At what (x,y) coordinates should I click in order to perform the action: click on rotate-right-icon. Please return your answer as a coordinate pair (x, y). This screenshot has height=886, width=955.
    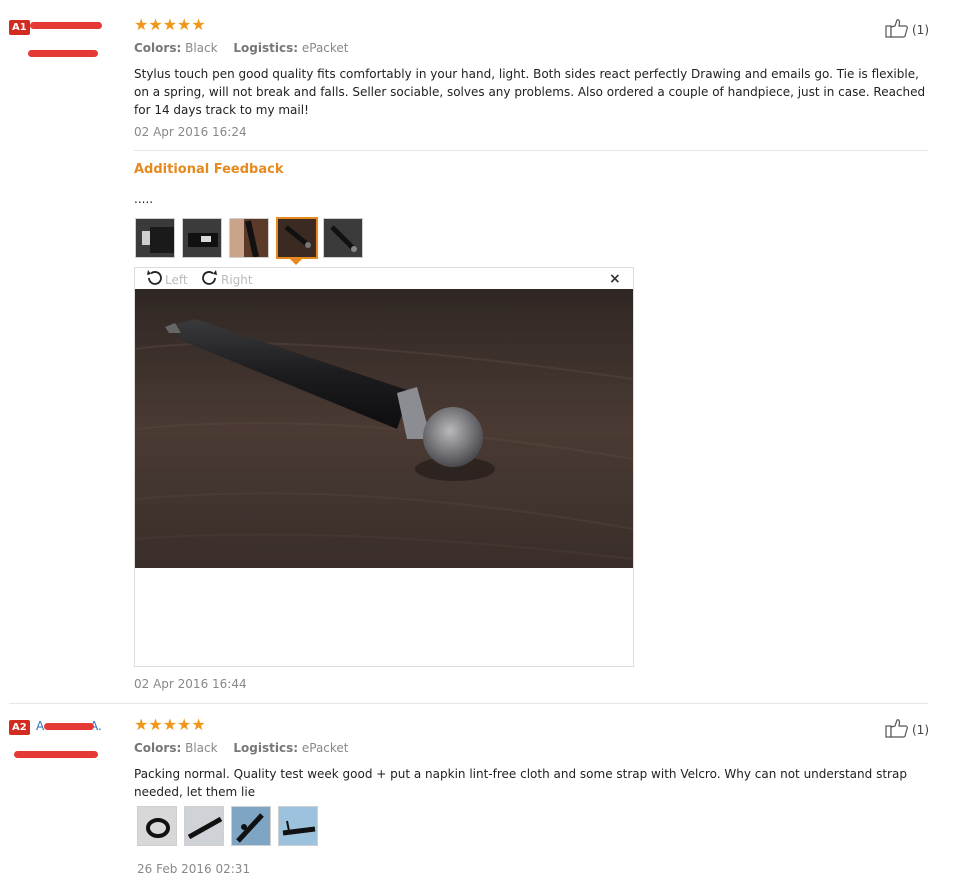
    Looking at the image, I should click on (210, 279).